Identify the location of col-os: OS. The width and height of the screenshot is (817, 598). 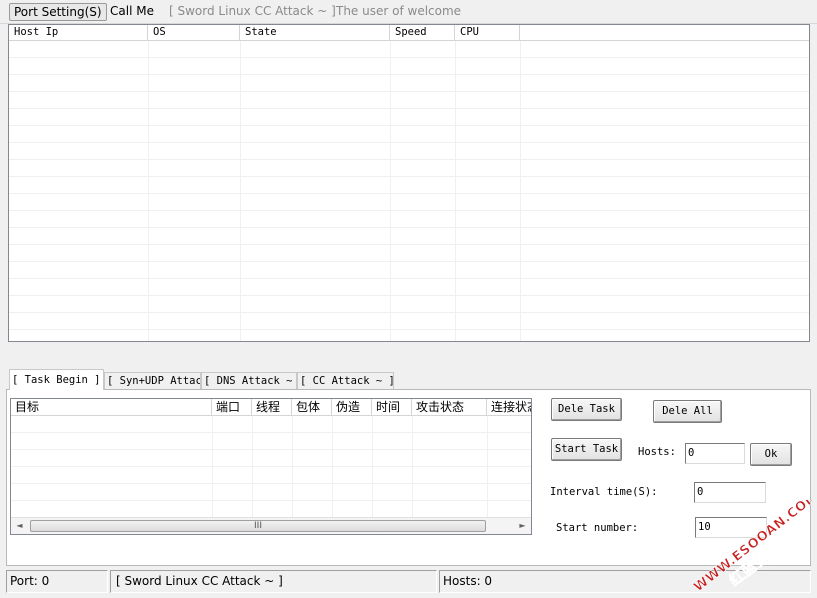
(194, 32).